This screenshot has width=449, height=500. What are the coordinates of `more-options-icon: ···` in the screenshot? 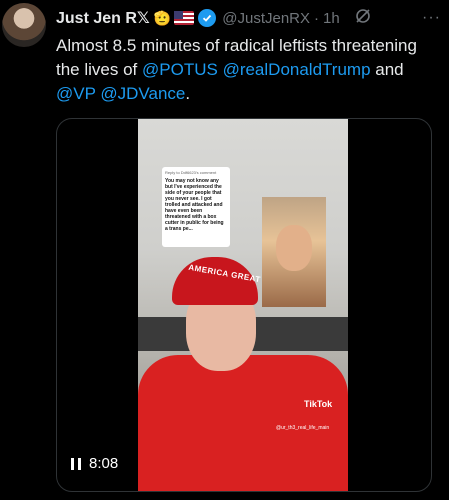 It's located at (431, 18).